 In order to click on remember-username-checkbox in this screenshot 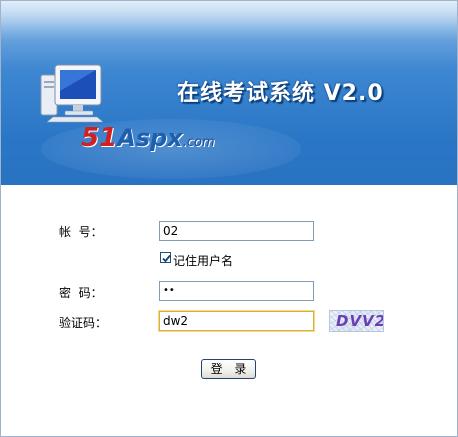, I will do `click(165, 257)`.